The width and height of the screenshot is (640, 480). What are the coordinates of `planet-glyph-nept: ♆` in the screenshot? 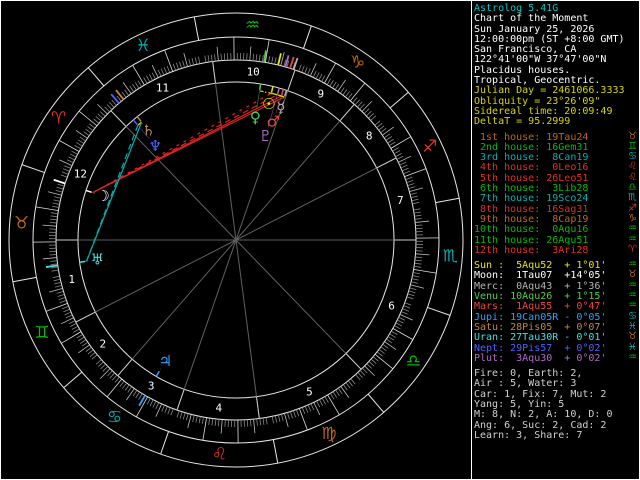 It's located at (155, 146).